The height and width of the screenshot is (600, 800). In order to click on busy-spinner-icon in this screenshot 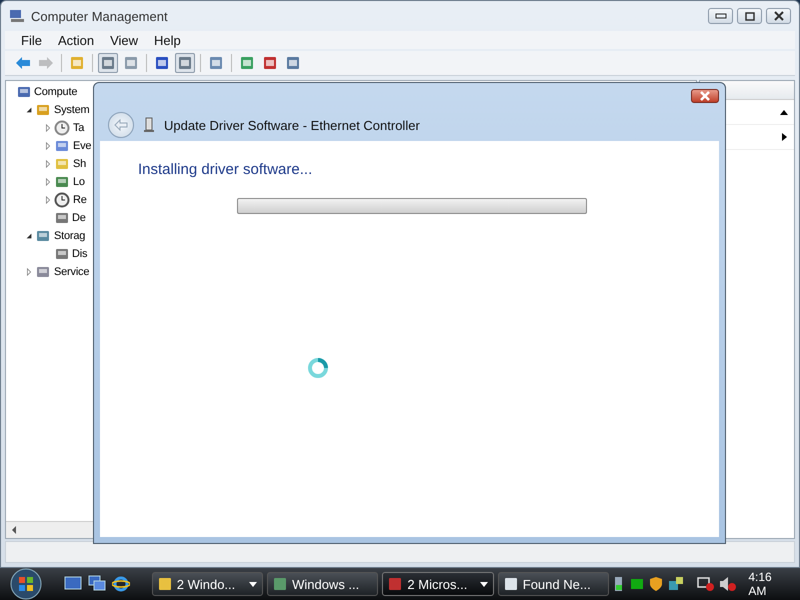, I will do `click(318, 368)`.